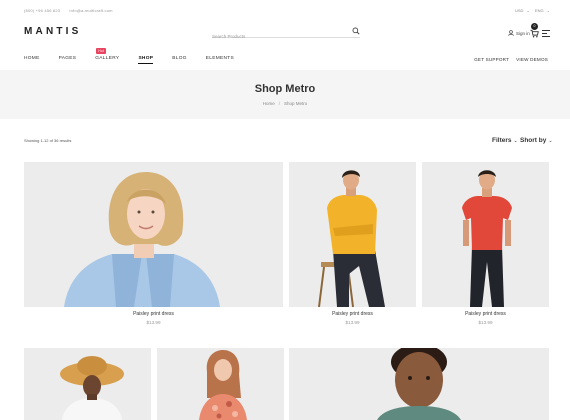 The width and height of the screenshot is (570, 420). What do you see at coordinates (296, 103) in the screenshot?
I see `breadcrumb-current: Shop Metro` at bounding box center [296, 103].